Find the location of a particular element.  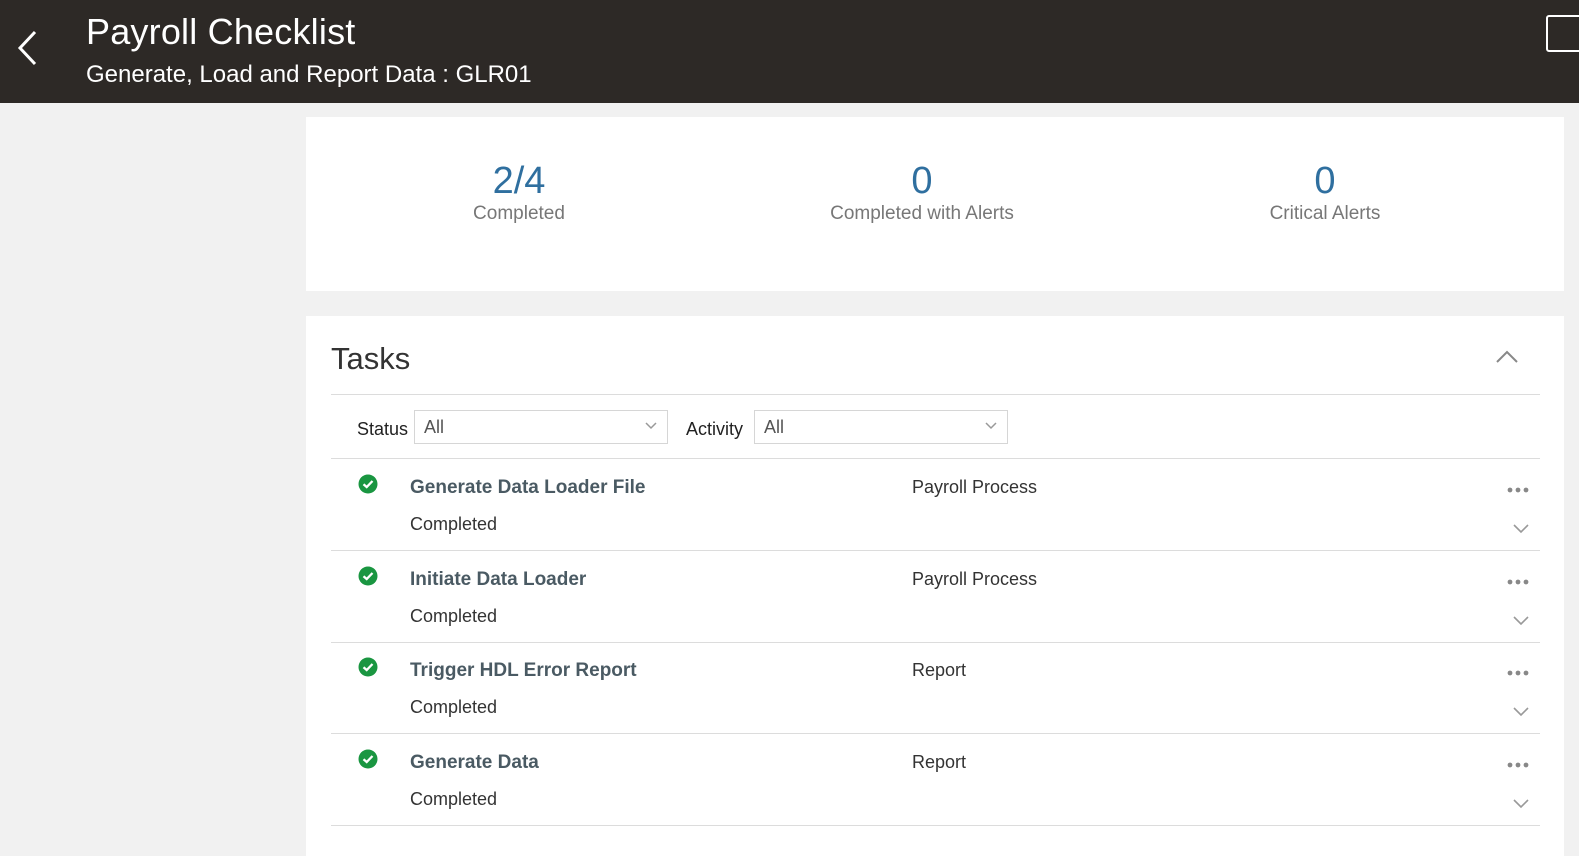

metric-label: Completed with Alerts is located at coordinates (922, 213).